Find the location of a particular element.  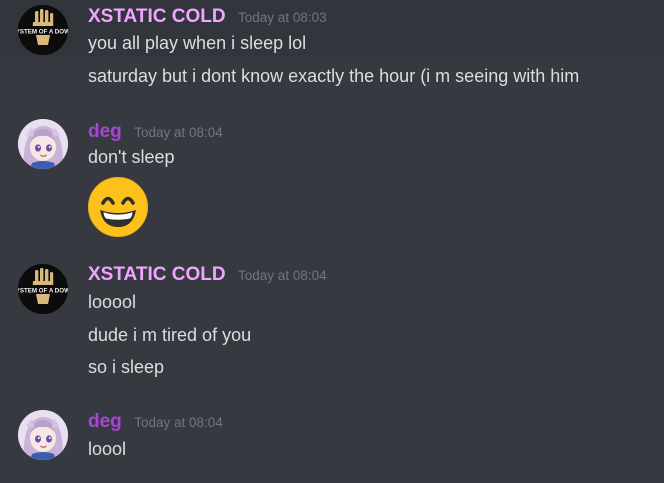

message-text: looool is located at coordinates (112, 302).